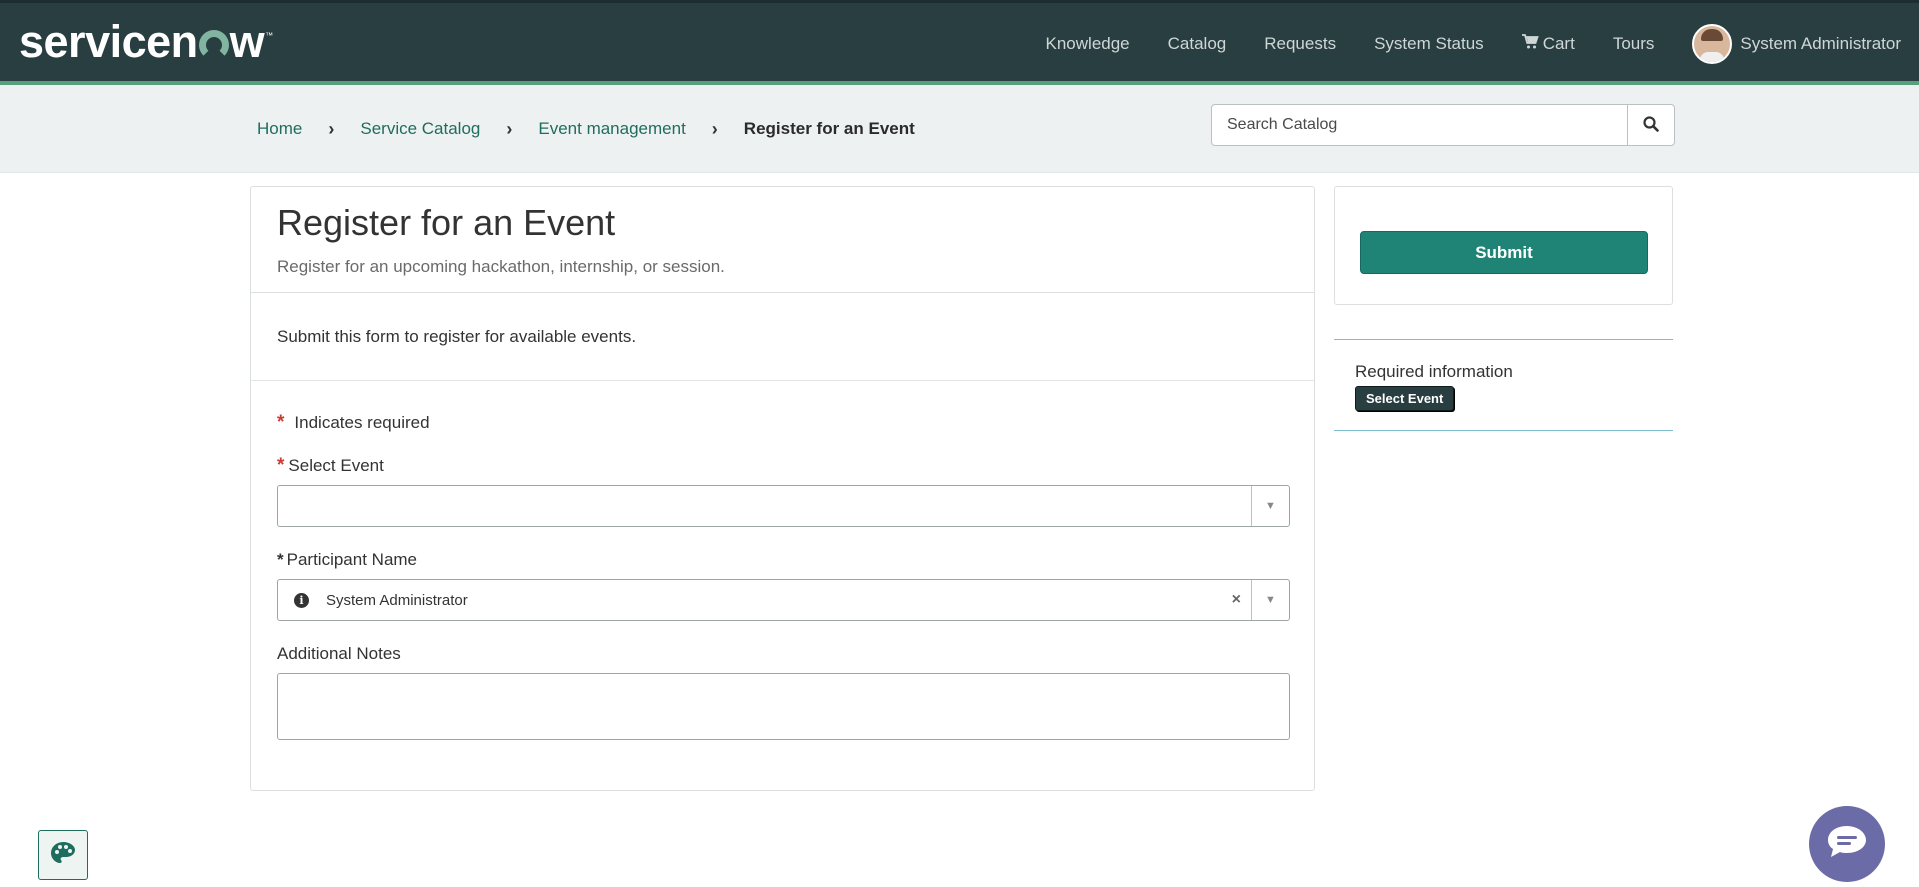 Image resolution: width=1919 pixels, height=887 pixels. I want to click on logo-text-end: w, so click(247, 41).